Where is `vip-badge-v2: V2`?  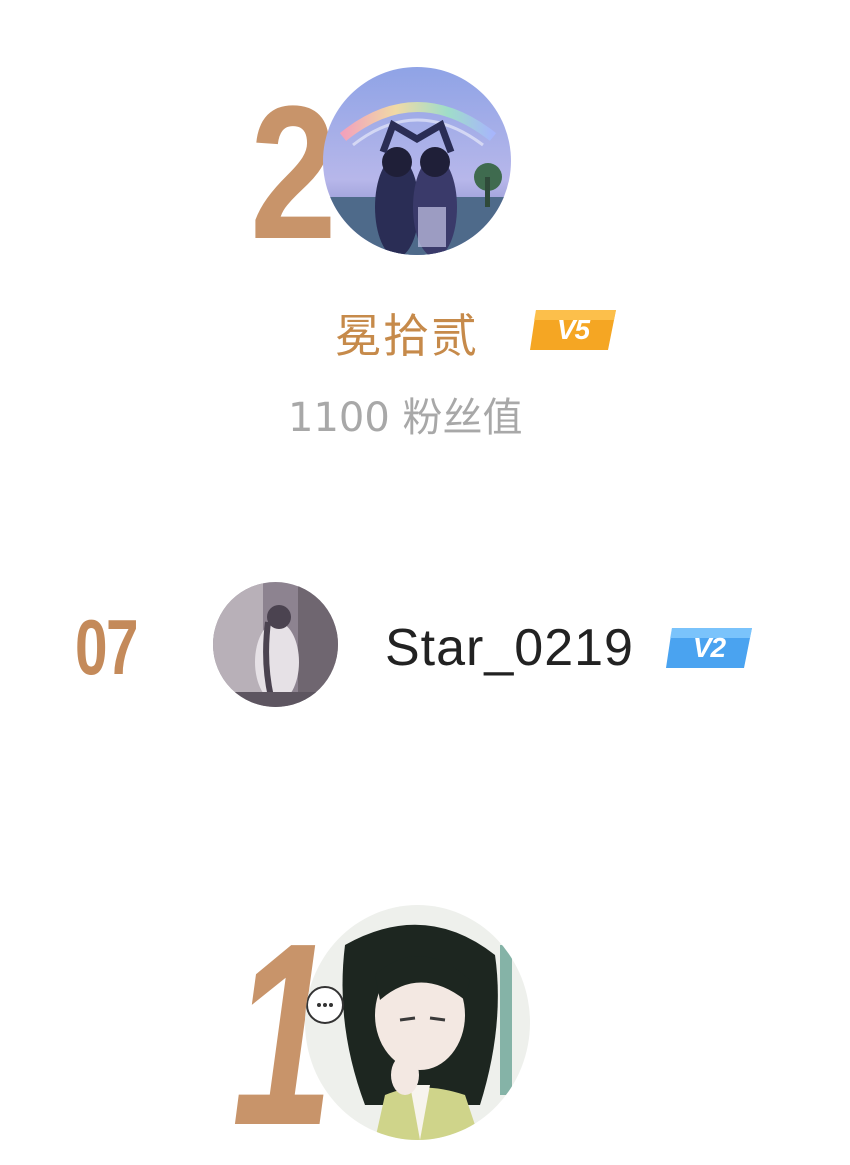 vip-badge-v2: V2 is located at coordinates (709, 648).